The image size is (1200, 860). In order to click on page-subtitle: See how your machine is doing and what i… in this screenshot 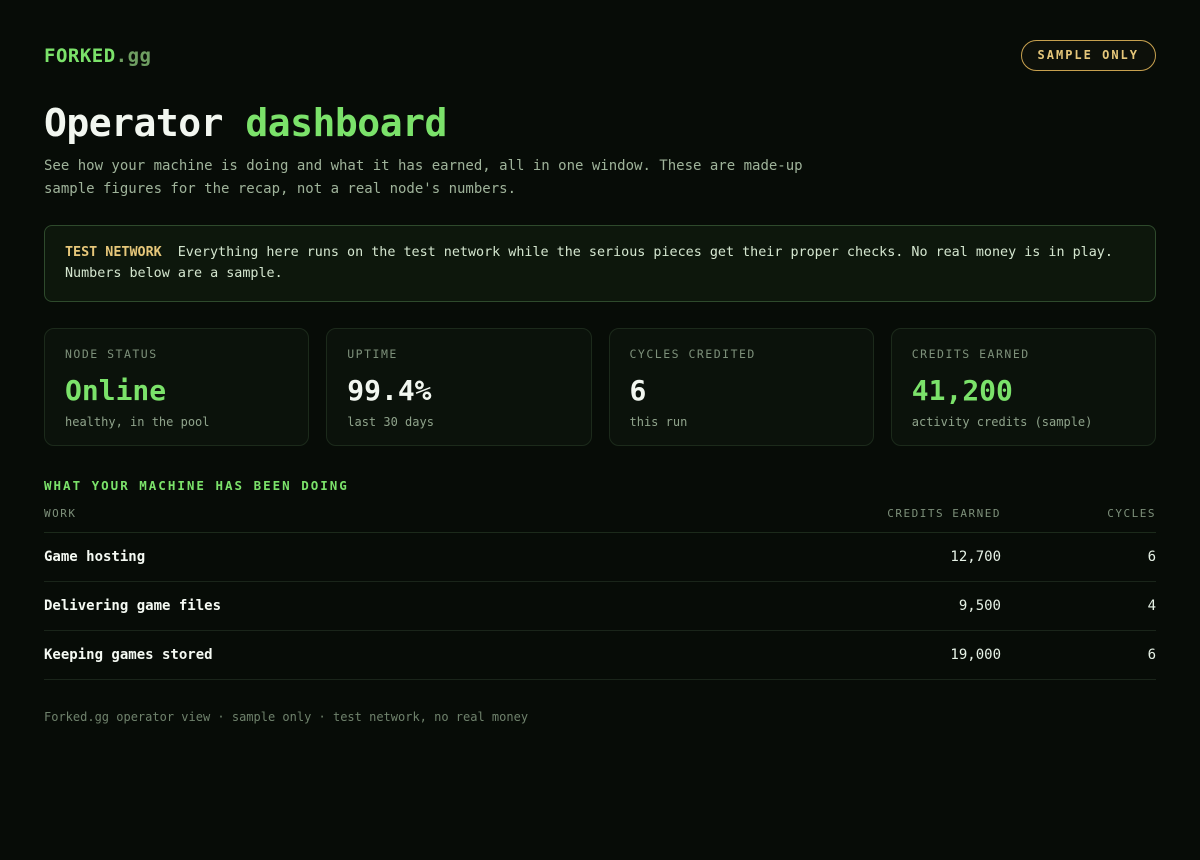, I will do `click(423, 177)`.